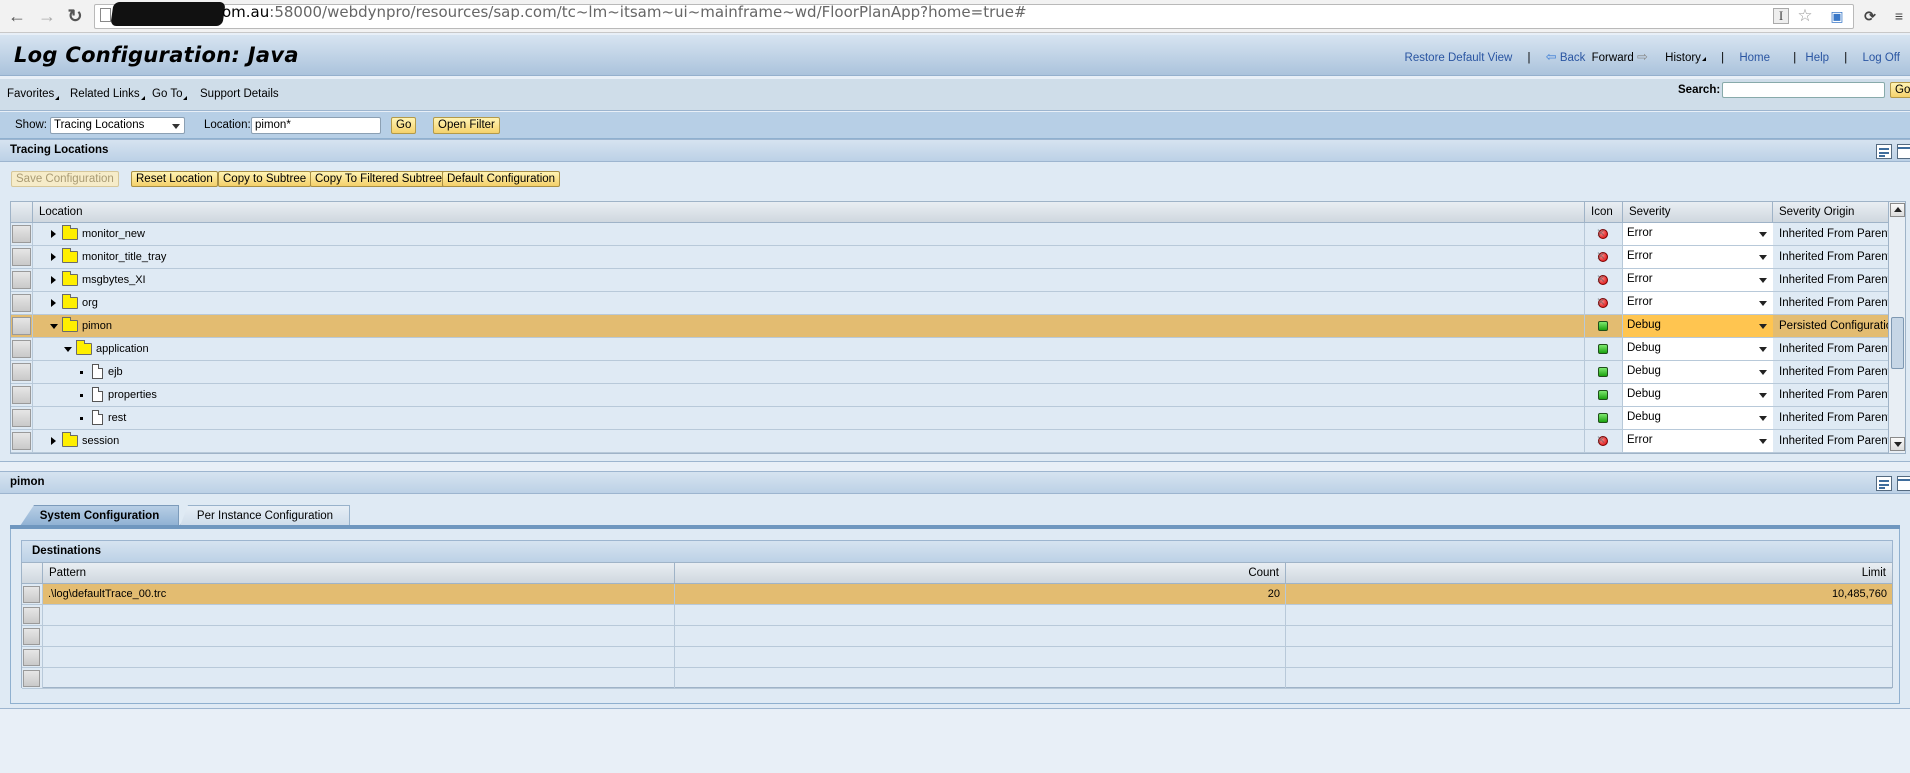  I want to click on copy-to-subtree-button: Copy to Subtree, so click(265, 179).